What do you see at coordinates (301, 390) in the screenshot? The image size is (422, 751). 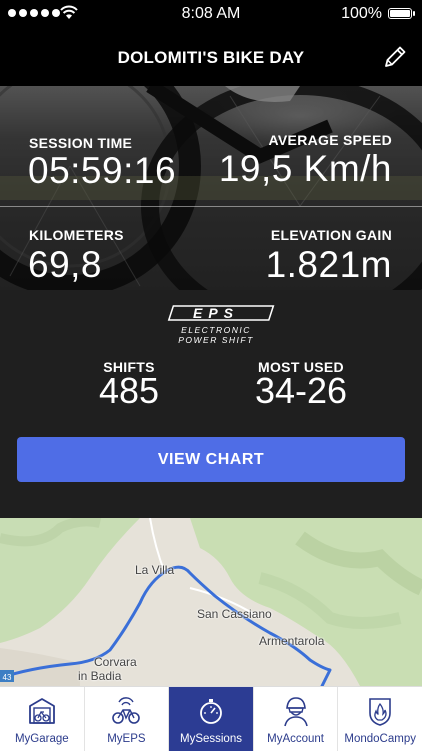 I see `most-used-value: 34-26` at bounding box center [301, 390].